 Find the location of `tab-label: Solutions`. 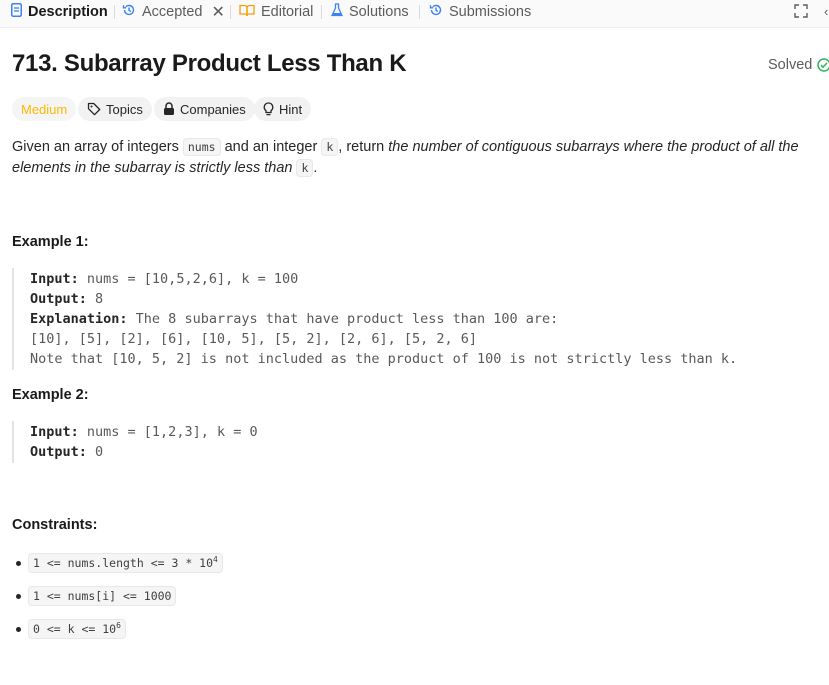

tab-label: Solutions is located at coordinates (379, 12).